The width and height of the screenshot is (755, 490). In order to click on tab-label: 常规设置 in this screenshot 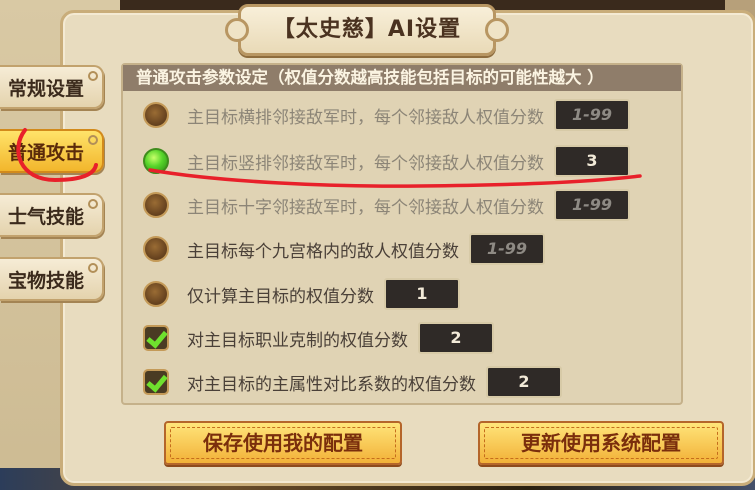, I will do `click(46, 89)`.